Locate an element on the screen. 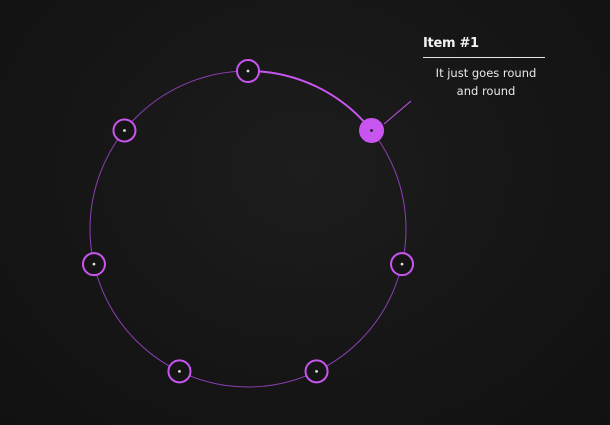 This screenshot has height=425, width=610. progress-arc is located at coordinates (310, 101).